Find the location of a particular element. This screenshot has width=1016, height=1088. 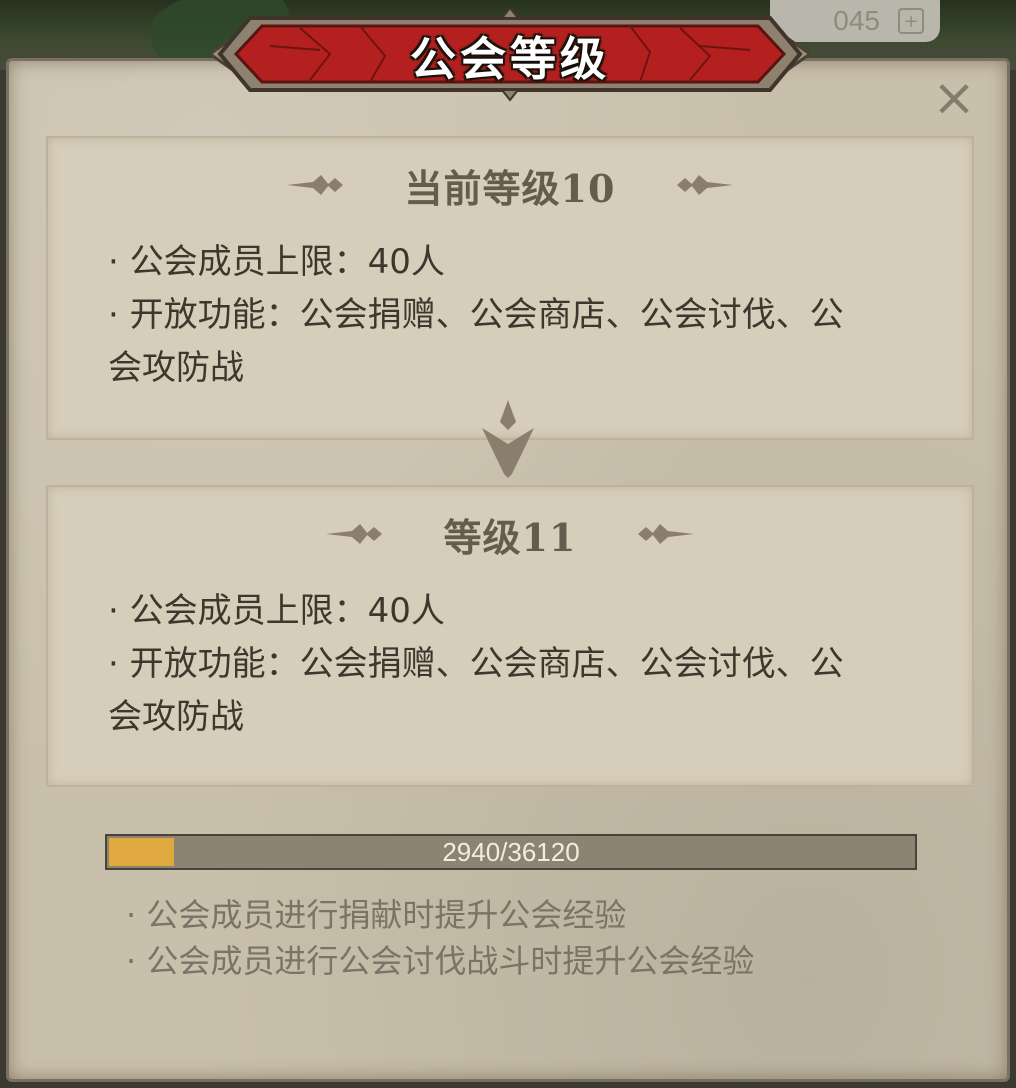

hint-battle: · 公会成员进行公会讨伐战斗时提升公会经验 is located at coordinates (440, 961).